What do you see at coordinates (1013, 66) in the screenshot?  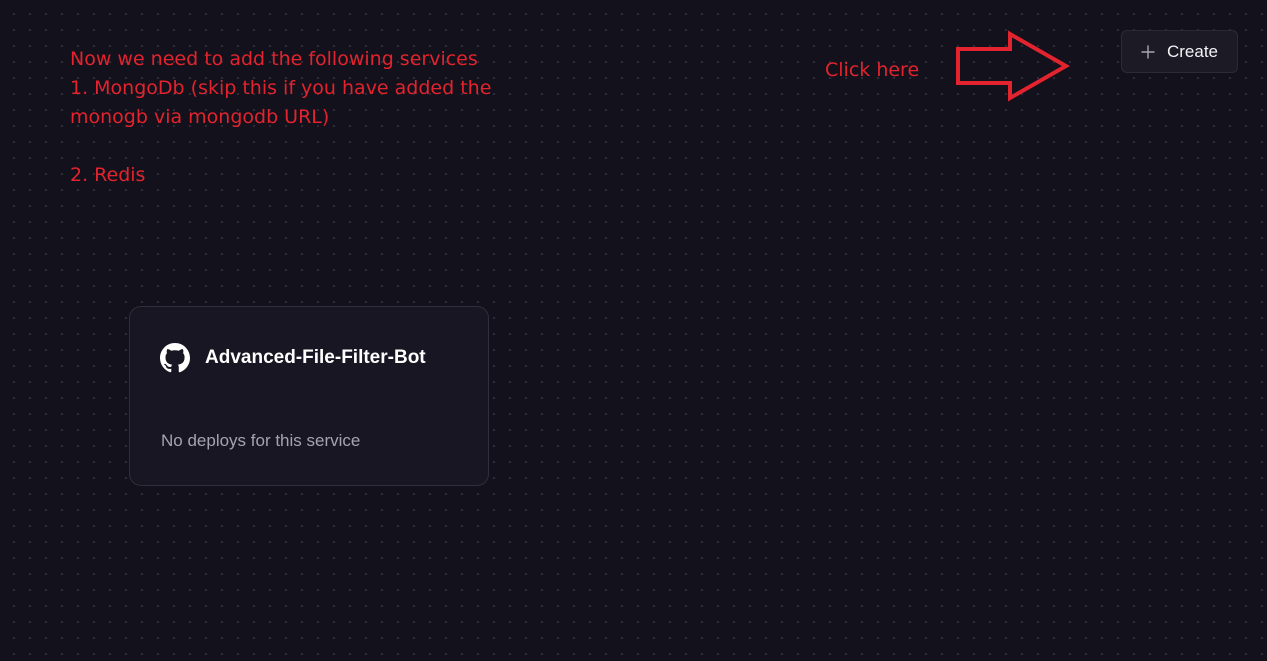 I see `right-arrow-icon` at bounding box center [1013, 66].